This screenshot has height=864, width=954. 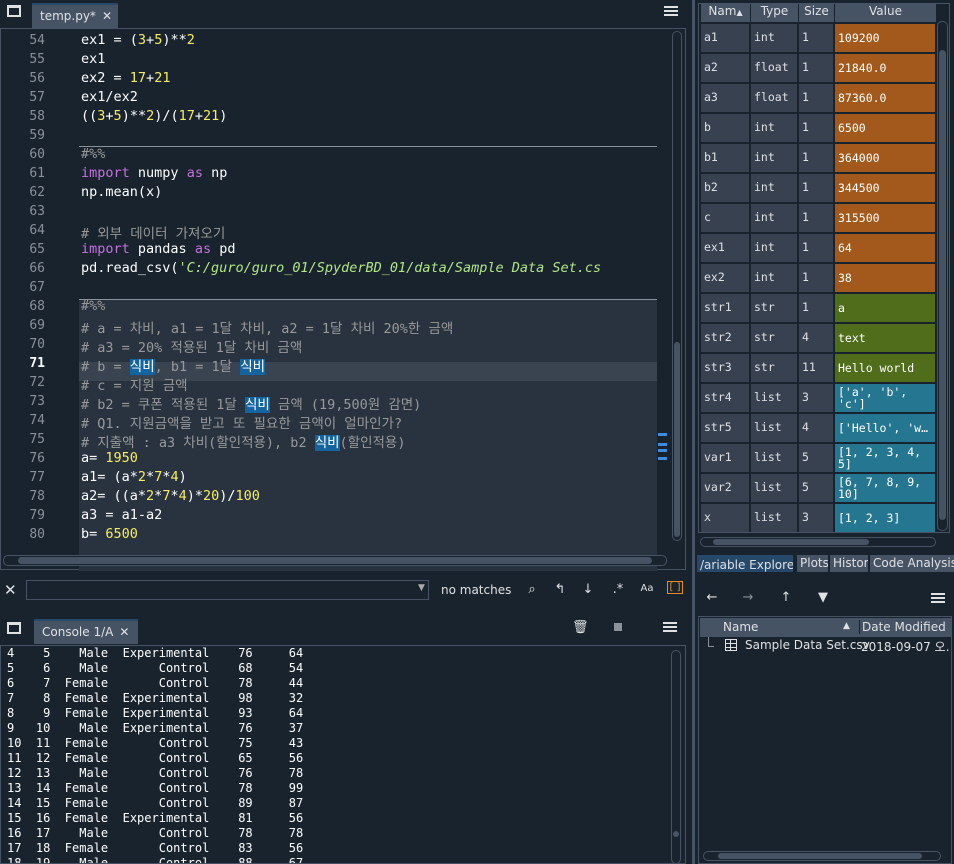 What do you see at coordinates (676, 756) in the screenshot?
I see `console-vertical-scrollbar` at bounding box center [676, 756].